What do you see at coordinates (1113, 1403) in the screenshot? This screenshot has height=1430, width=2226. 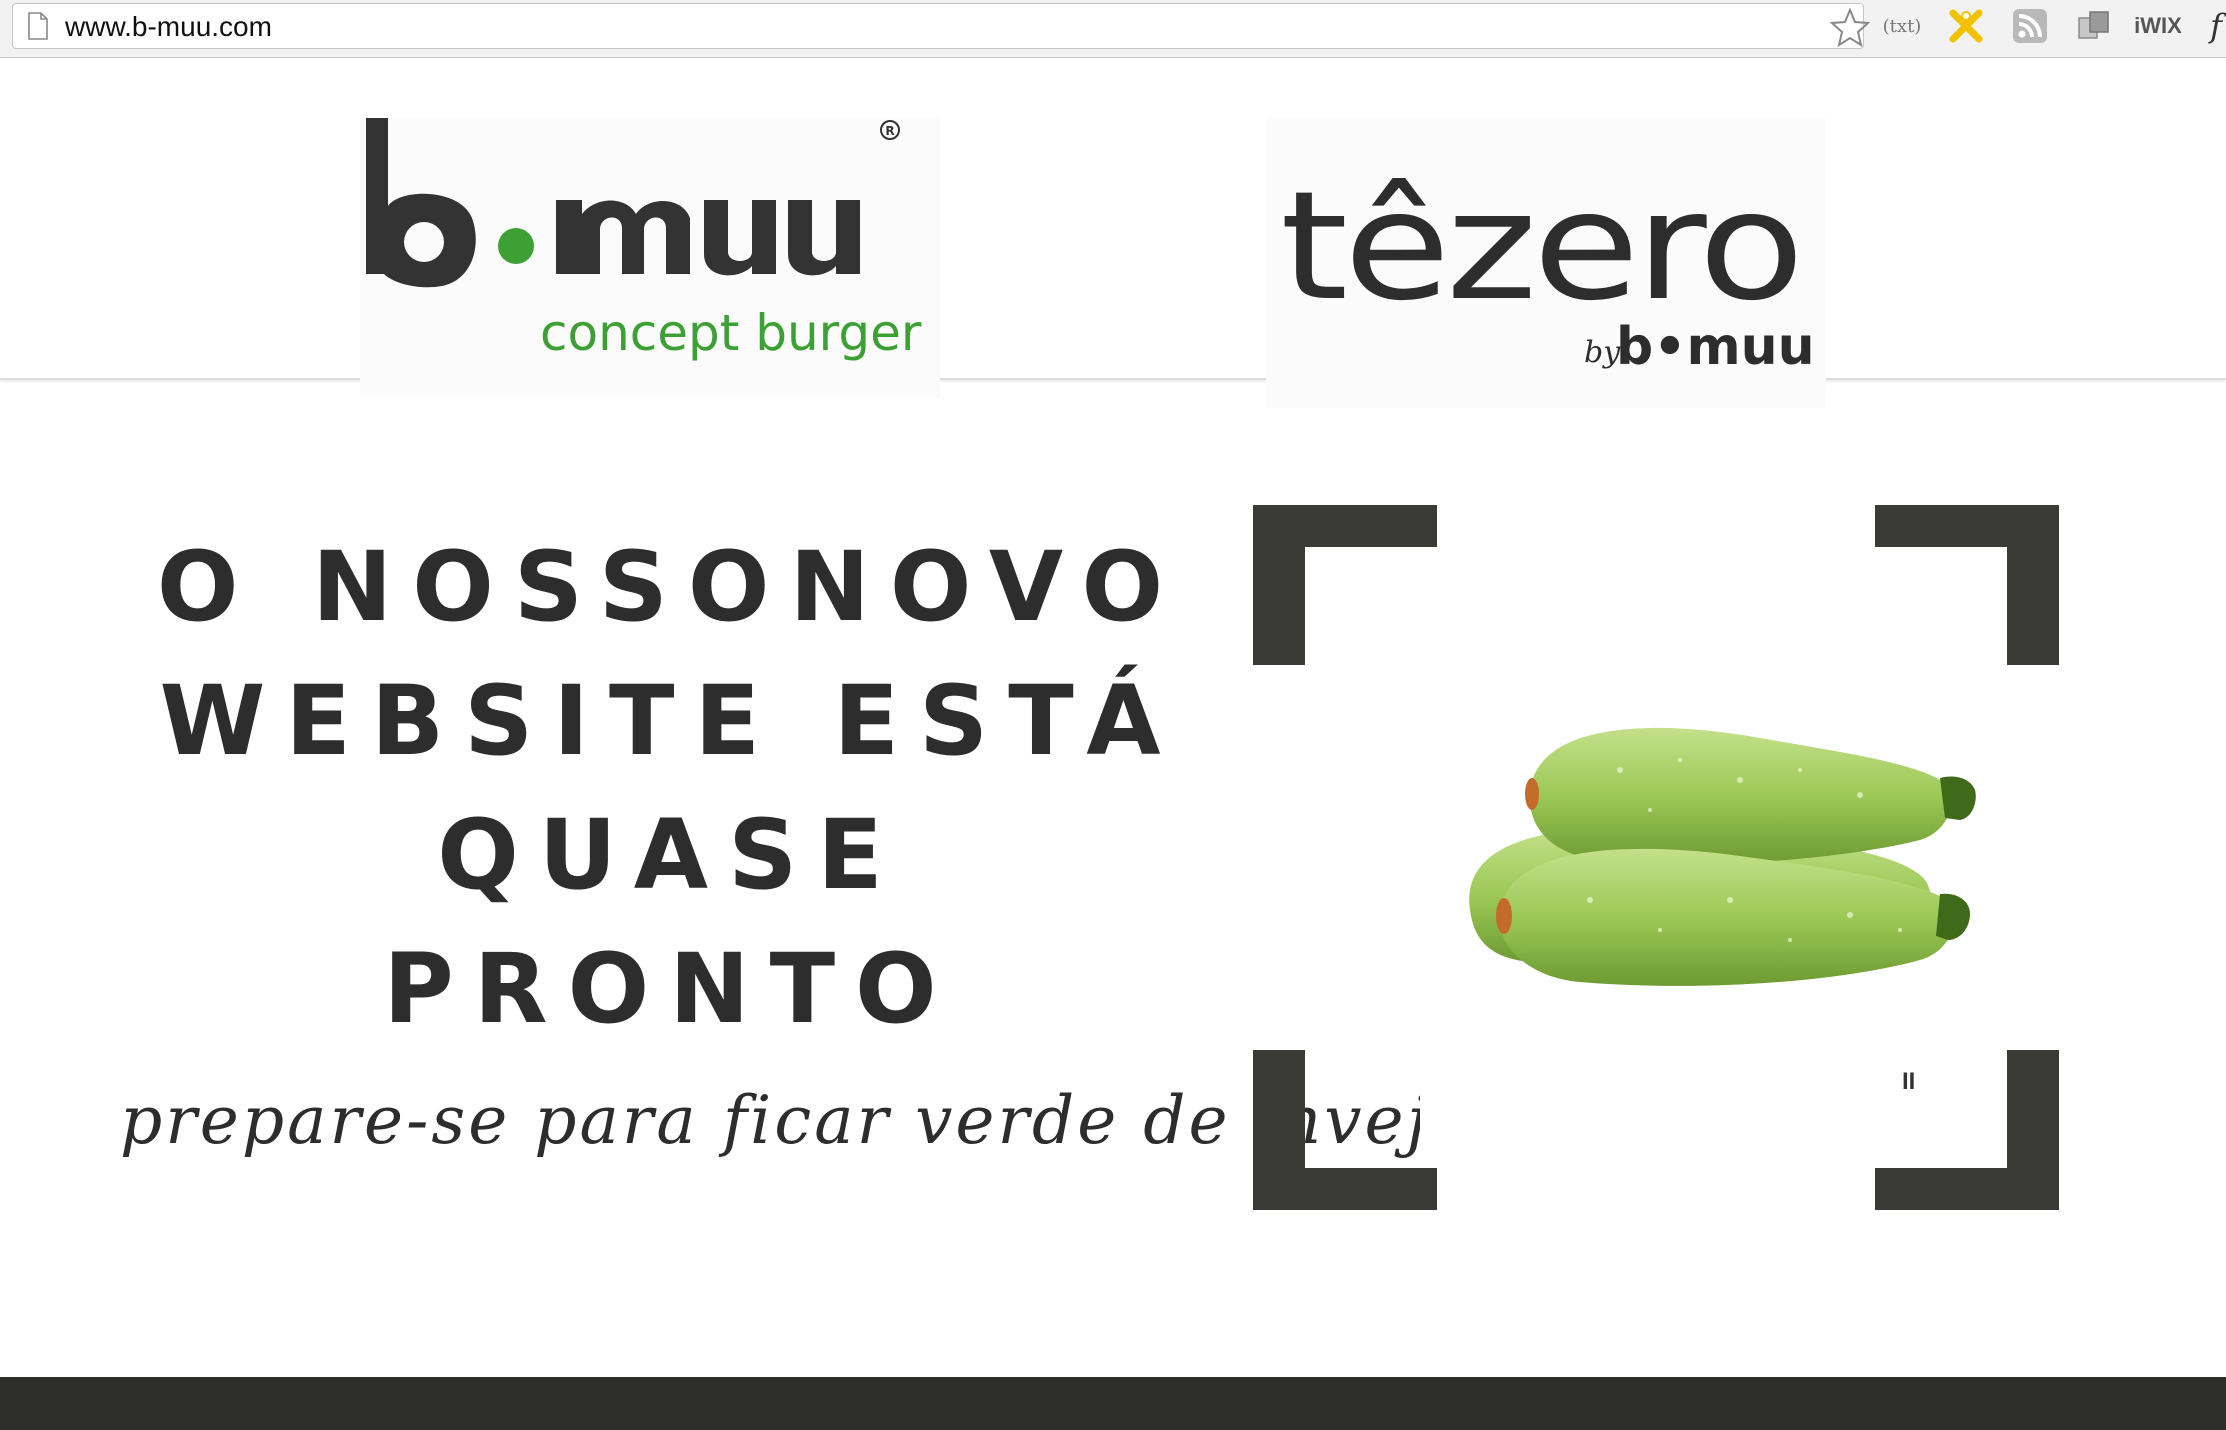 I see `footer-bar` at bounding box center [1113, 1403].